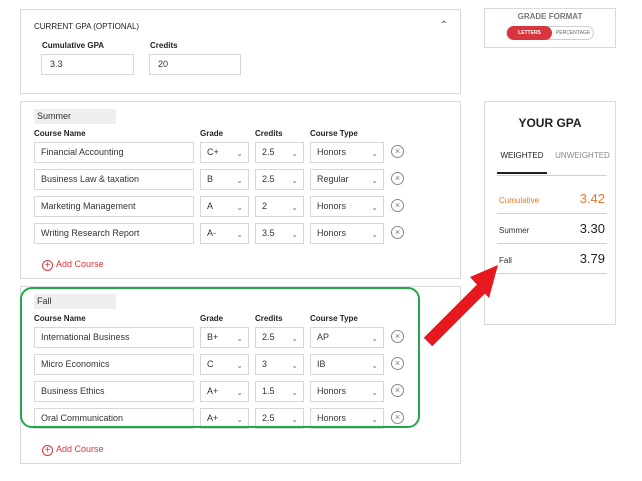 The image size is (642, 481). Describe the element at coordinates (592, 198) in the screenshot. I see `gpa-row-value: 3.42` at that location.